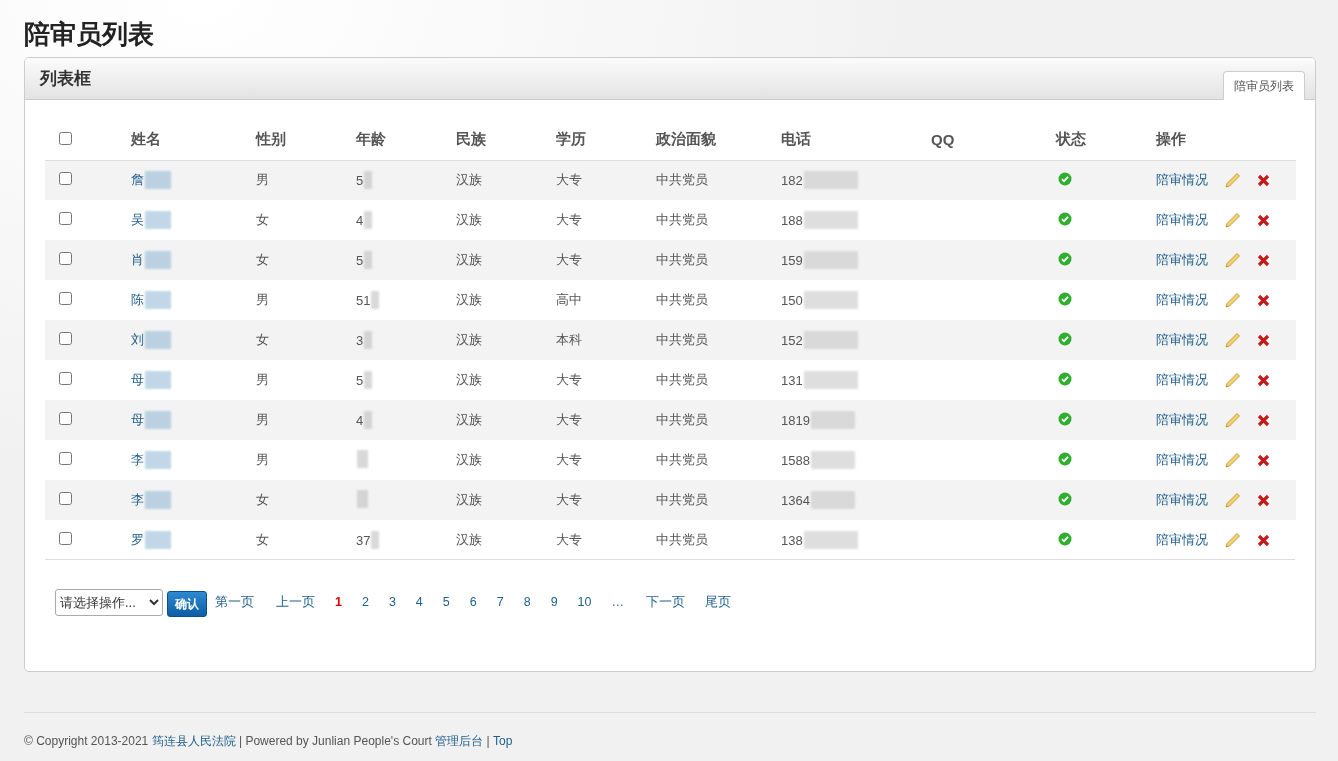 The height and width of the screenshot is (761, 1338). Describe the element at coordinates (419, 602) in the screenshot. I see `pagination-link: 4` at that location.